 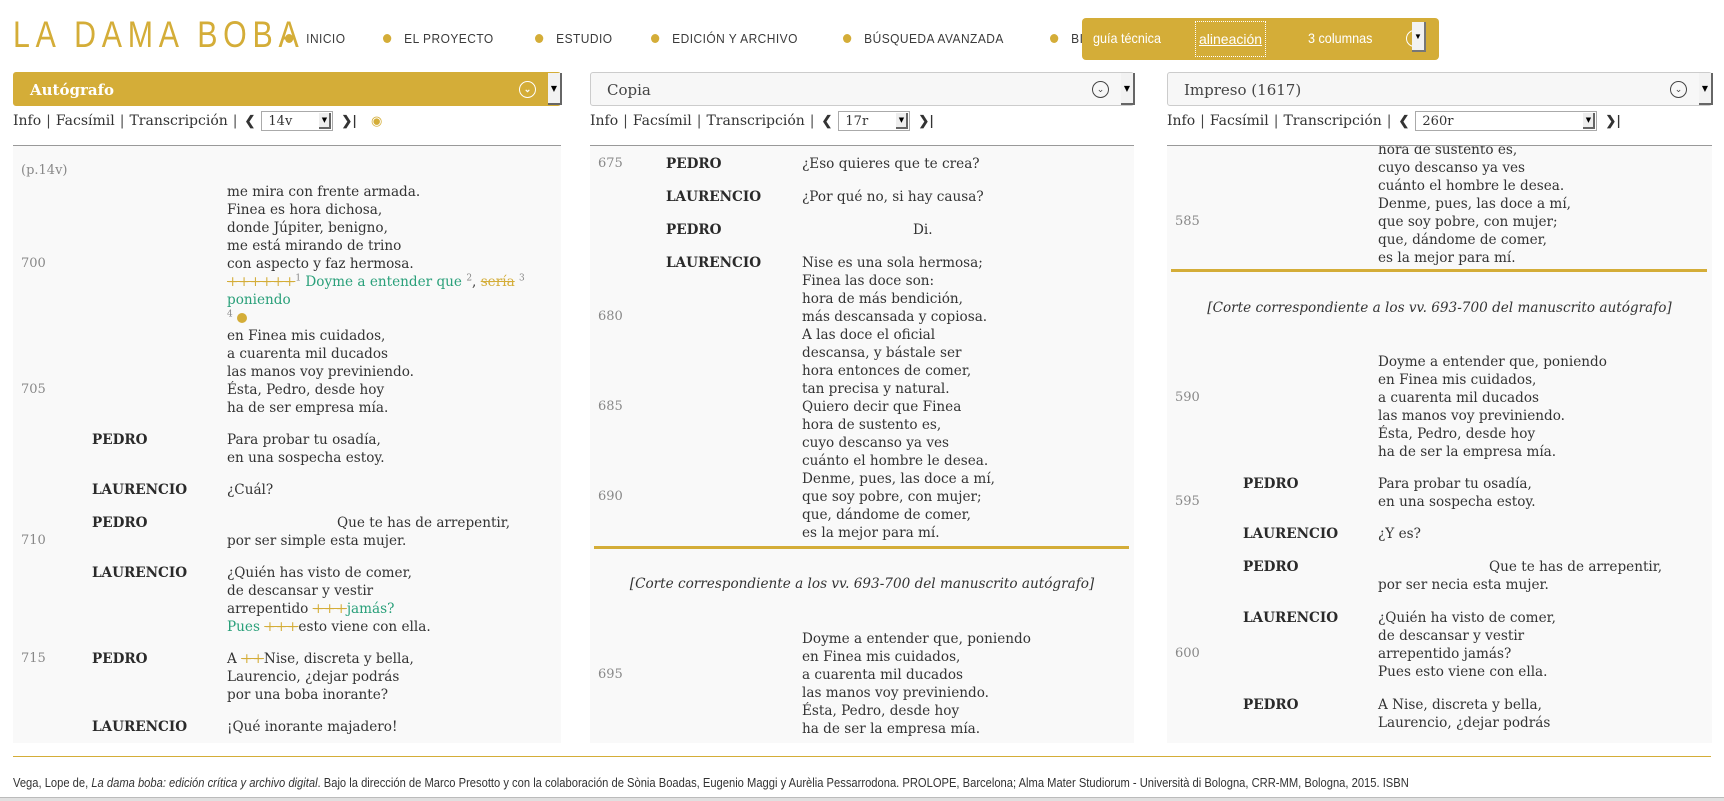 I want to click on verse: ¿Cuál?, so click(x=250, y=490).